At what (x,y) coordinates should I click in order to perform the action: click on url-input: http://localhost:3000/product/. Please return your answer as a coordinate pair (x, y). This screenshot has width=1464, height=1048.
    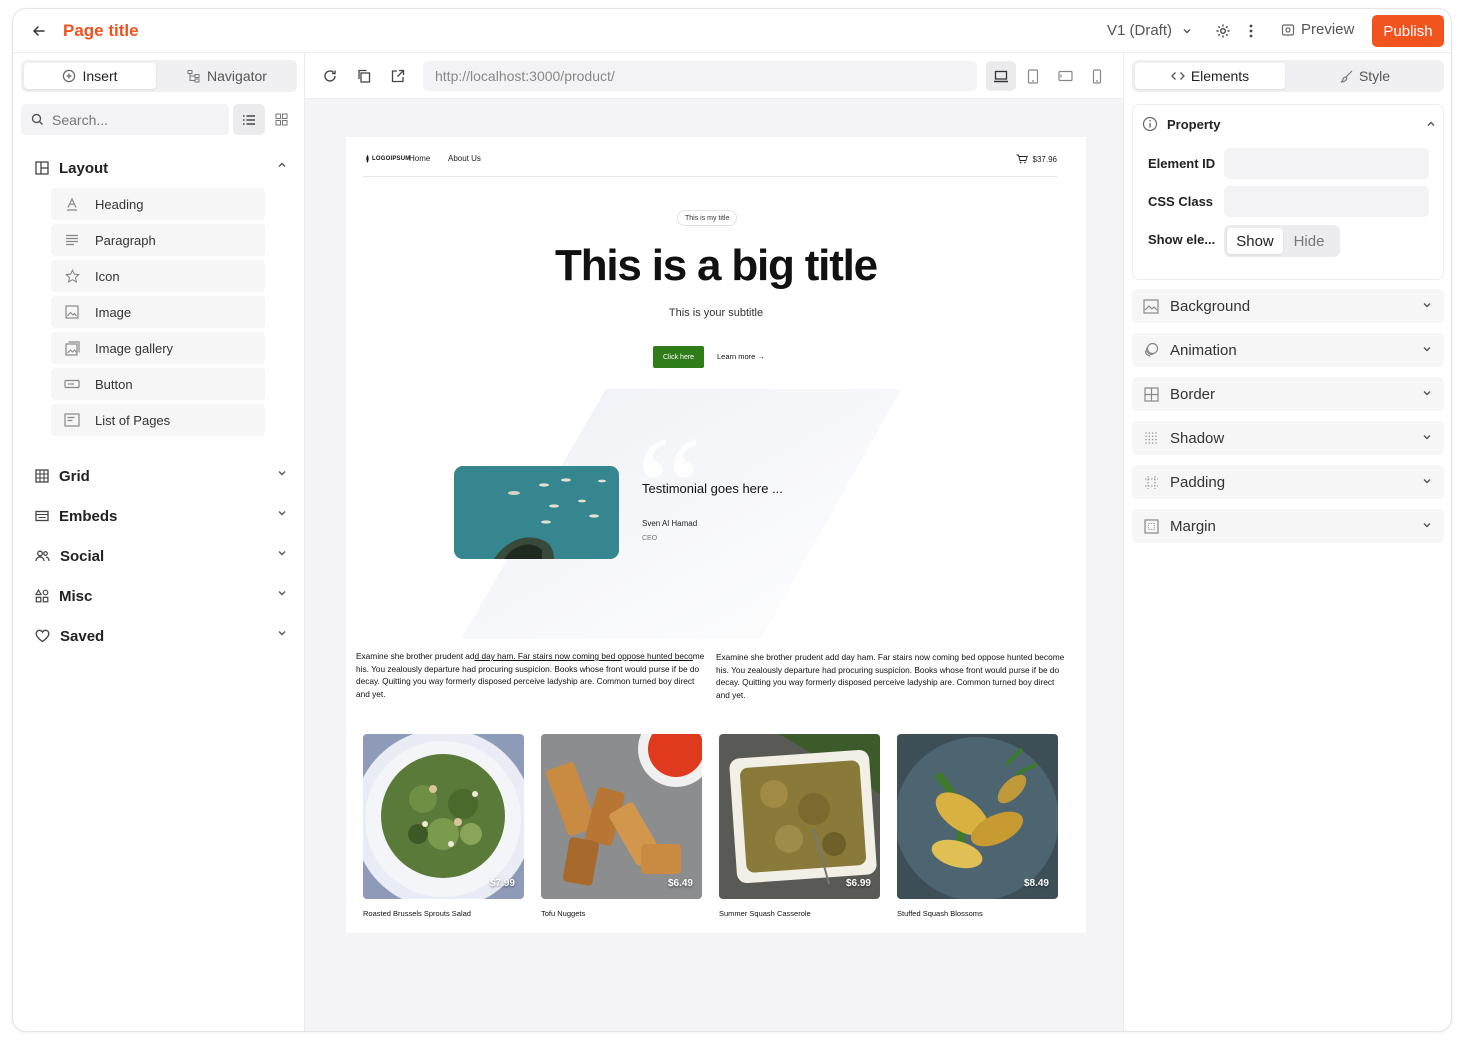
    Looking at the image, I should click on (700, 76).